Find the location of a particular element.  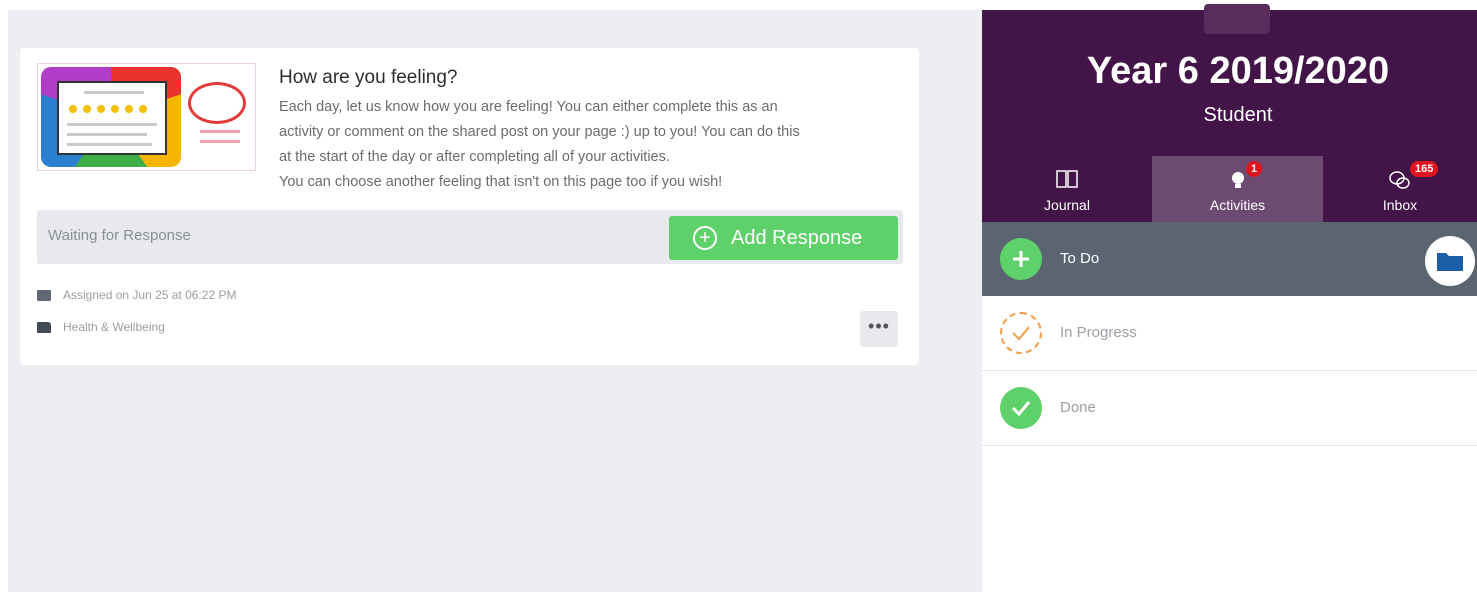

plus-icon is located at coordinates (1021, 259).